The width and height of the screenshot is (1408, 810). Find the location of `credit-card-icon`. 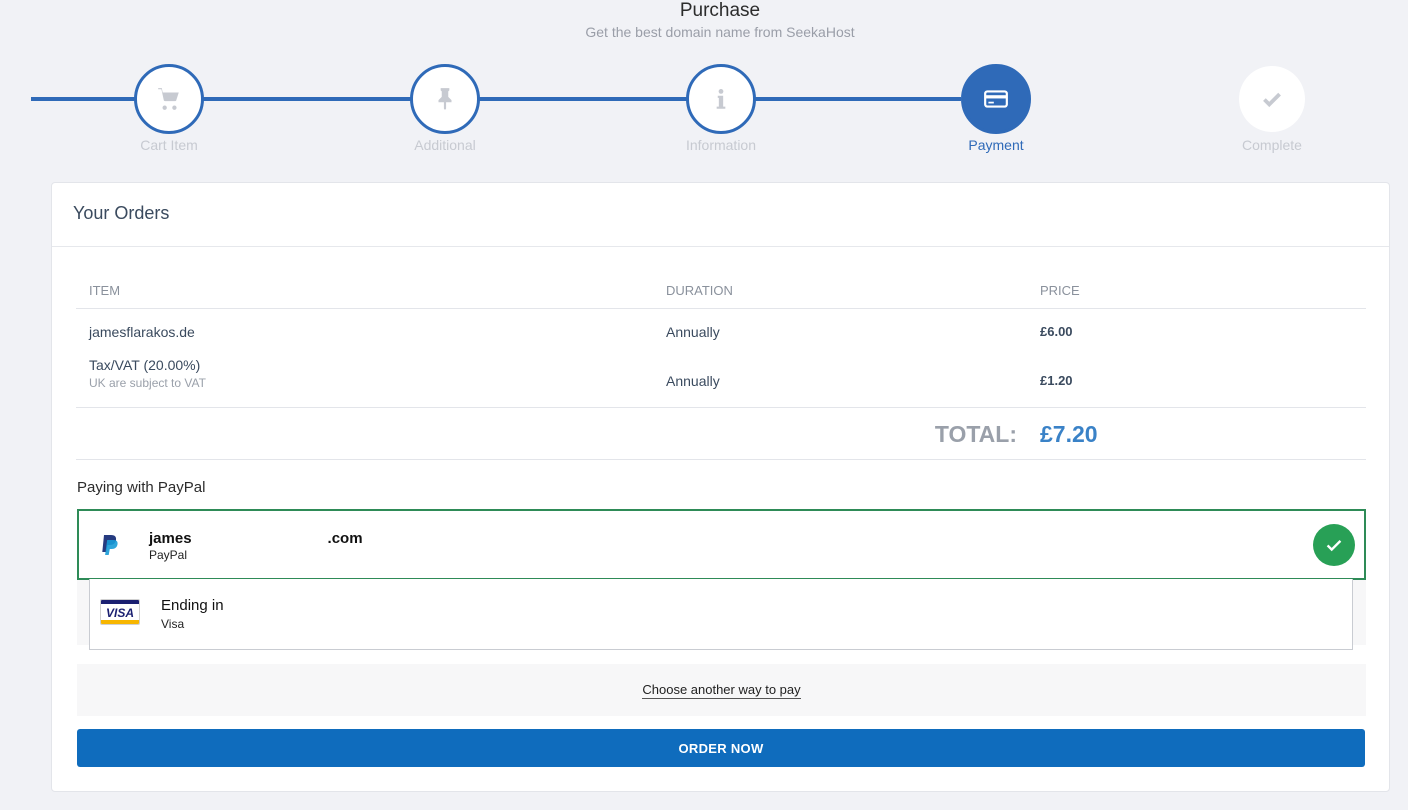

credit-card-icon is located at coordinates (996, 99).